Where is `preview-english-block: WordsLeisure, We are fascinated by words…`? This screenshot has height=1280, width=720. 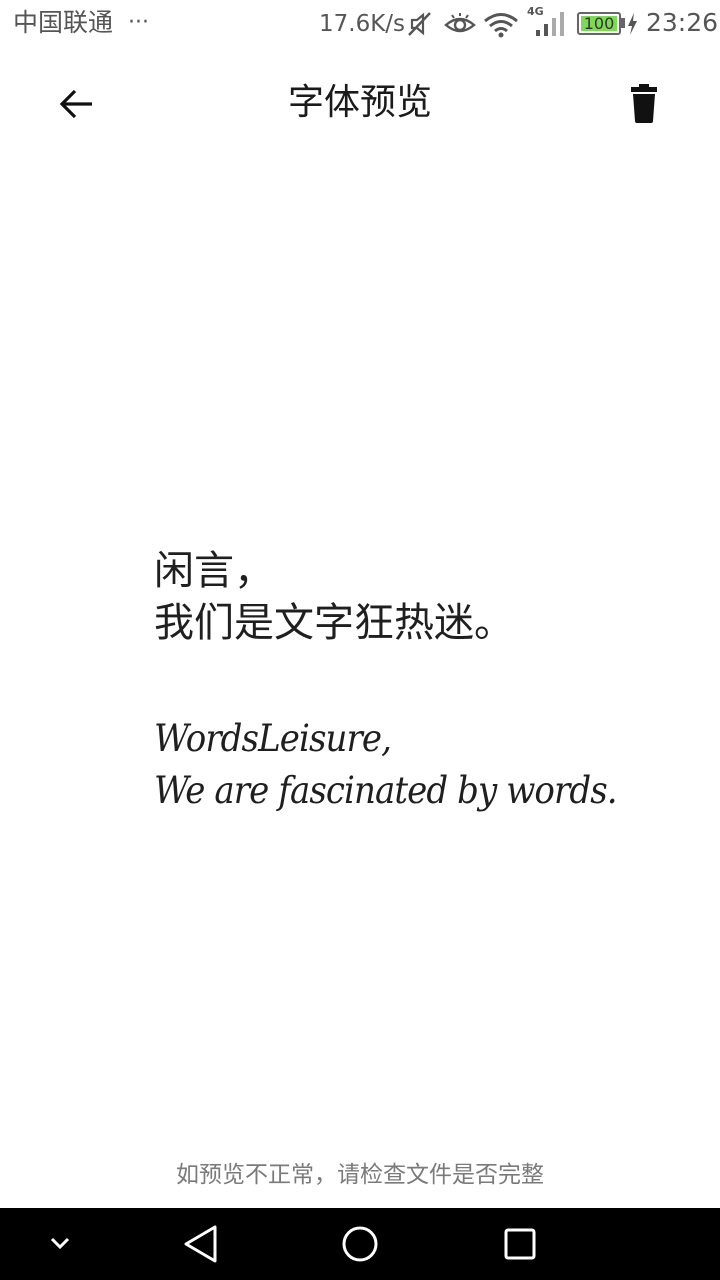
preview-english-block: WordsLeisure, We are fascinated by words… is located at coordinates (394, 765).